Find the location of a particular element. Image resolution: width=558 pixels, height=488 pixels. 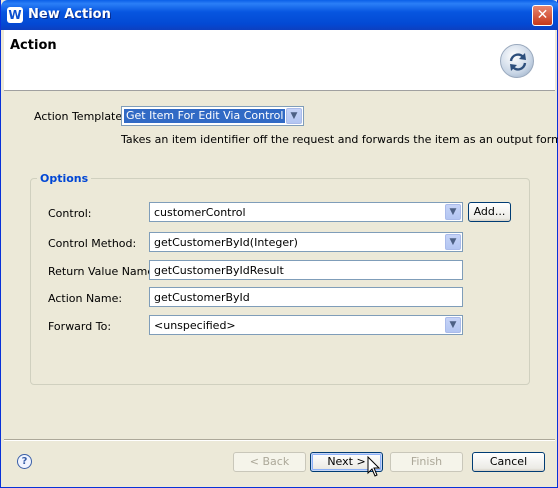

app-logo-icon: W is located at coordinates (15, 15).